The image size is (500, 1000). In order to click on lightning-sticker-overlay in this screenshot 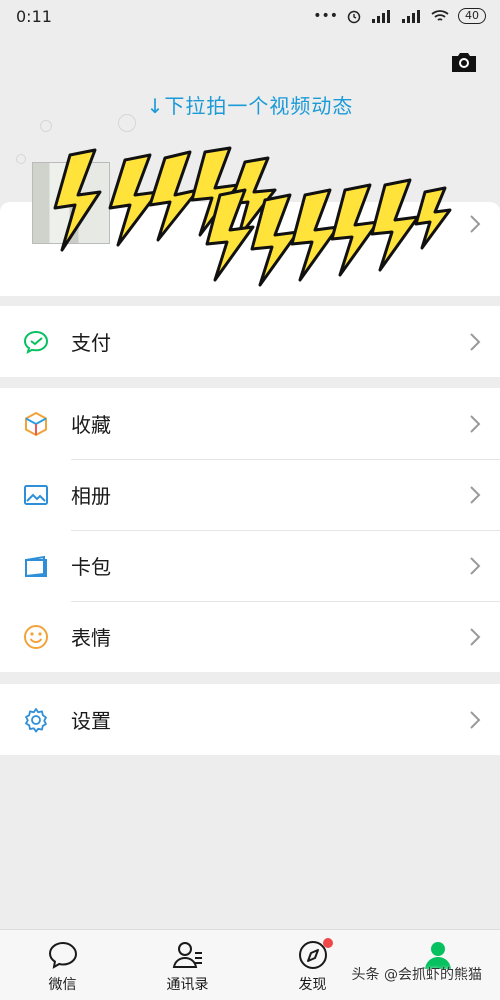, I will do `click(252, 216)`.